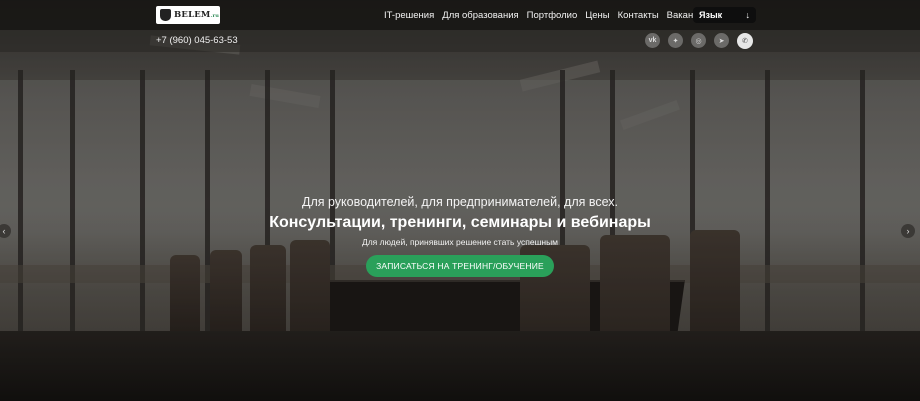 The width and height of the screenshot is (920, 401). I want to click on site-logo: BELEM.ru, so click(188, 15).